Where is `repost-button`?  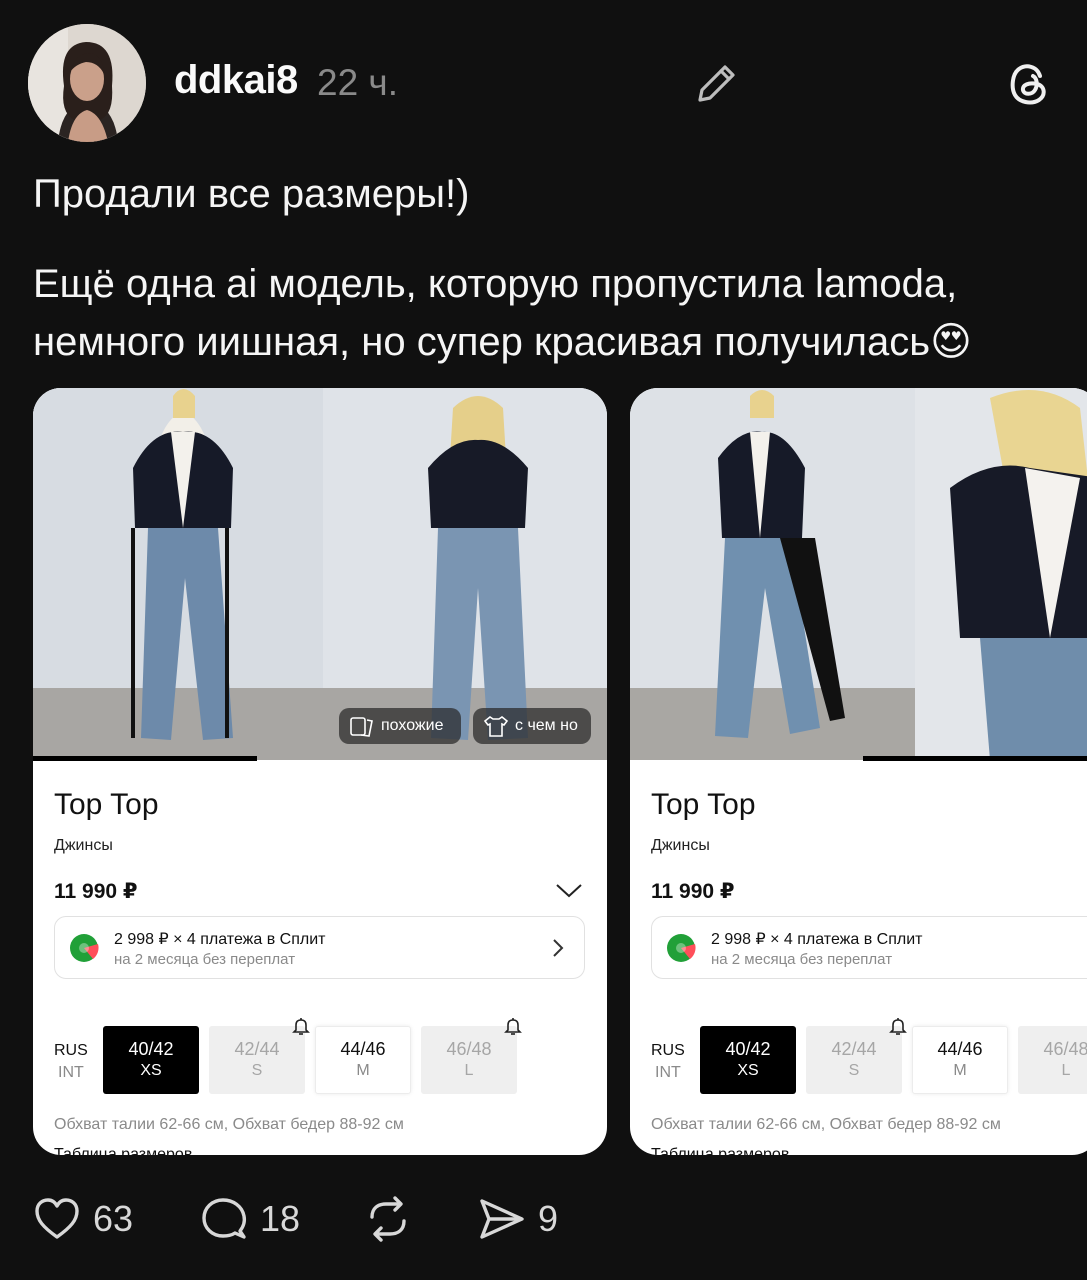 repost-button is located at coordinates (388, 1219).